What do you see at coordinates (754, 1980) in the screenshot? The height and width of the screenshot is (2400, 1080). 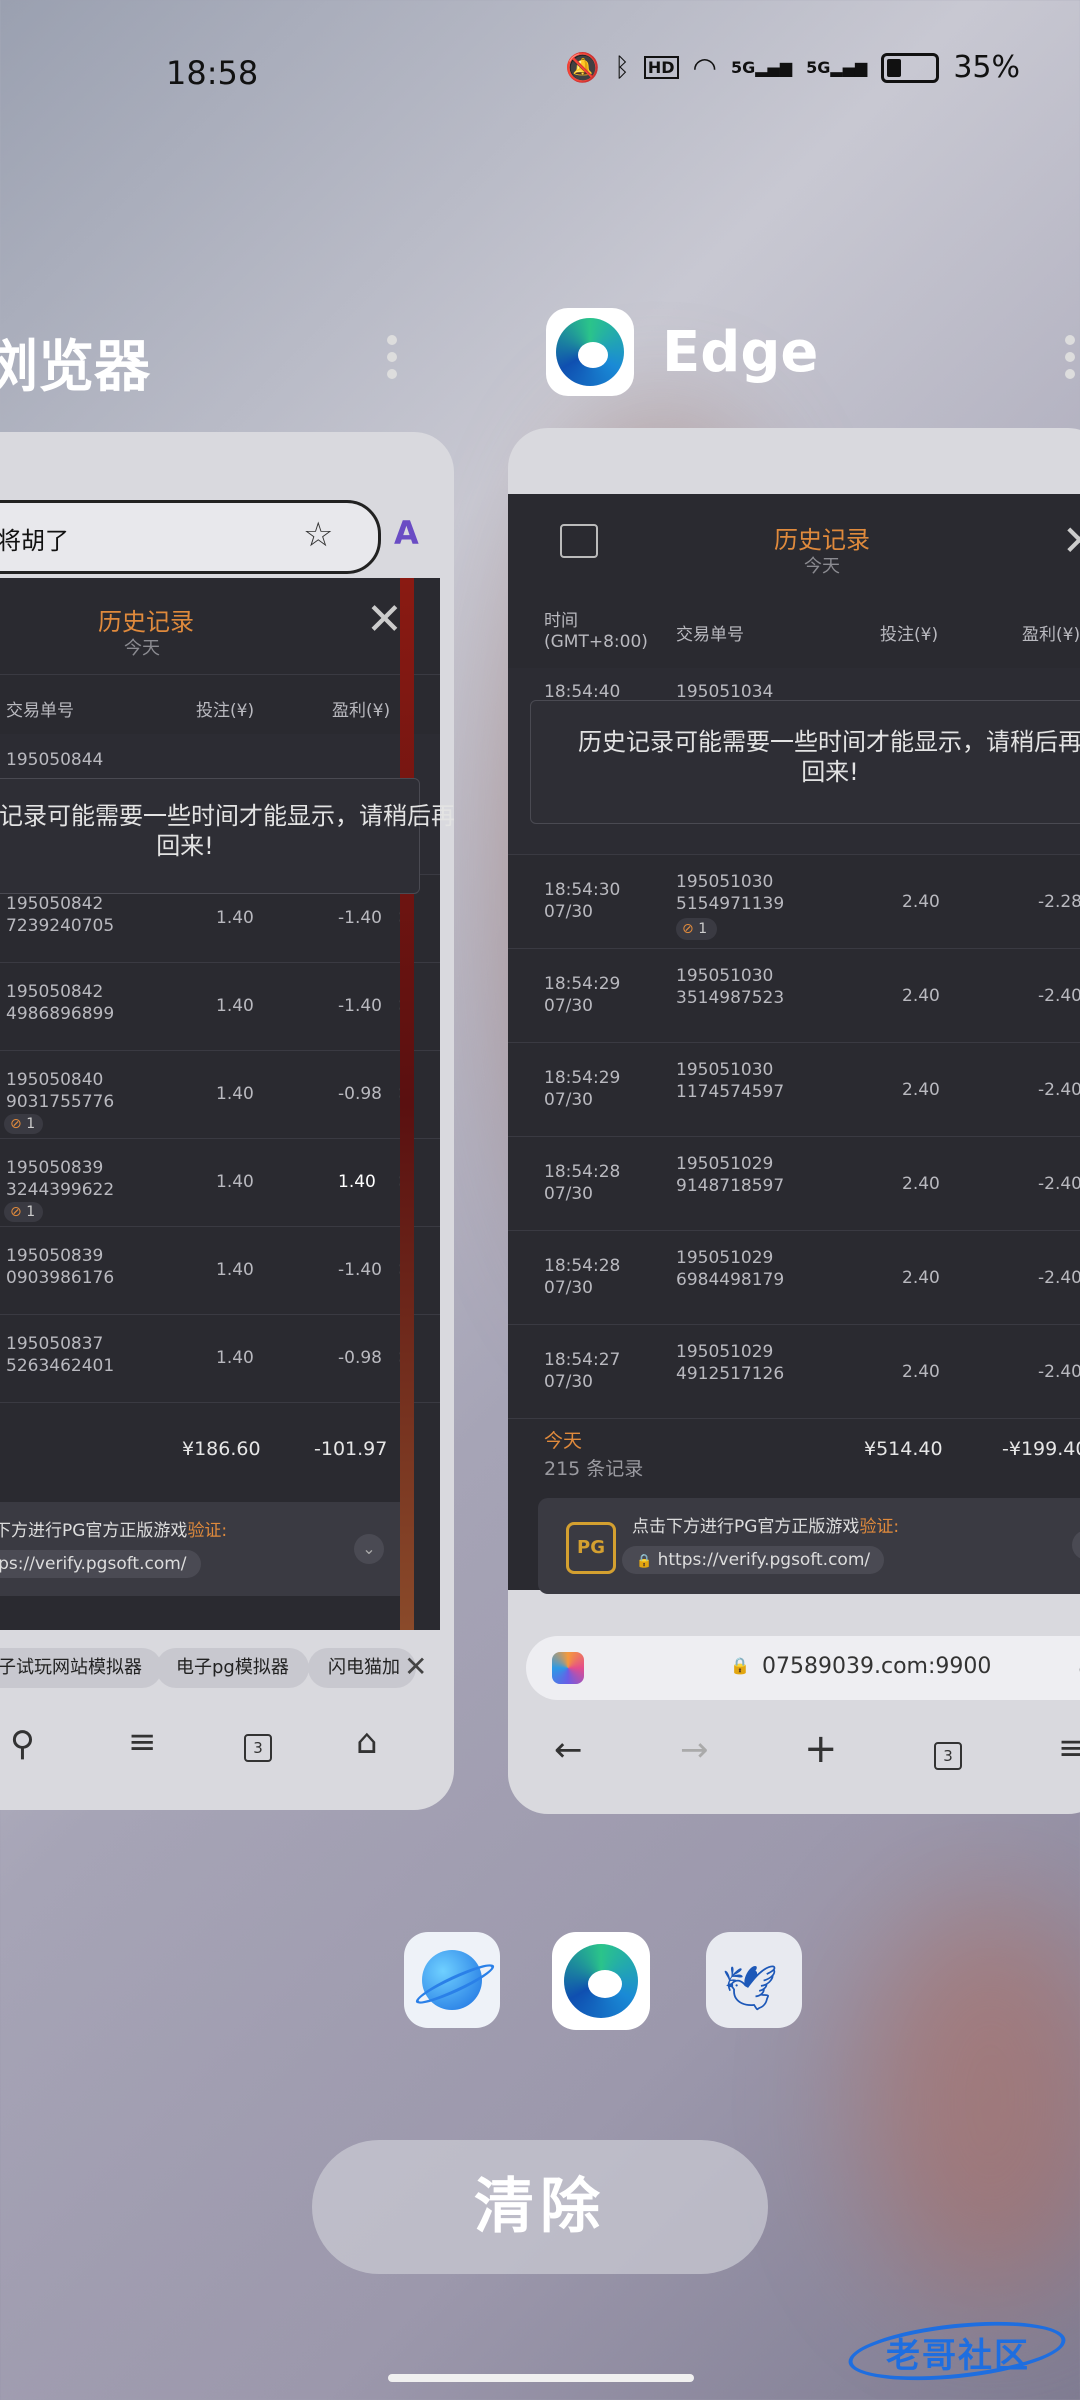 I see `bird-app-icon: 🕊` at bounding box center [754, 1980].